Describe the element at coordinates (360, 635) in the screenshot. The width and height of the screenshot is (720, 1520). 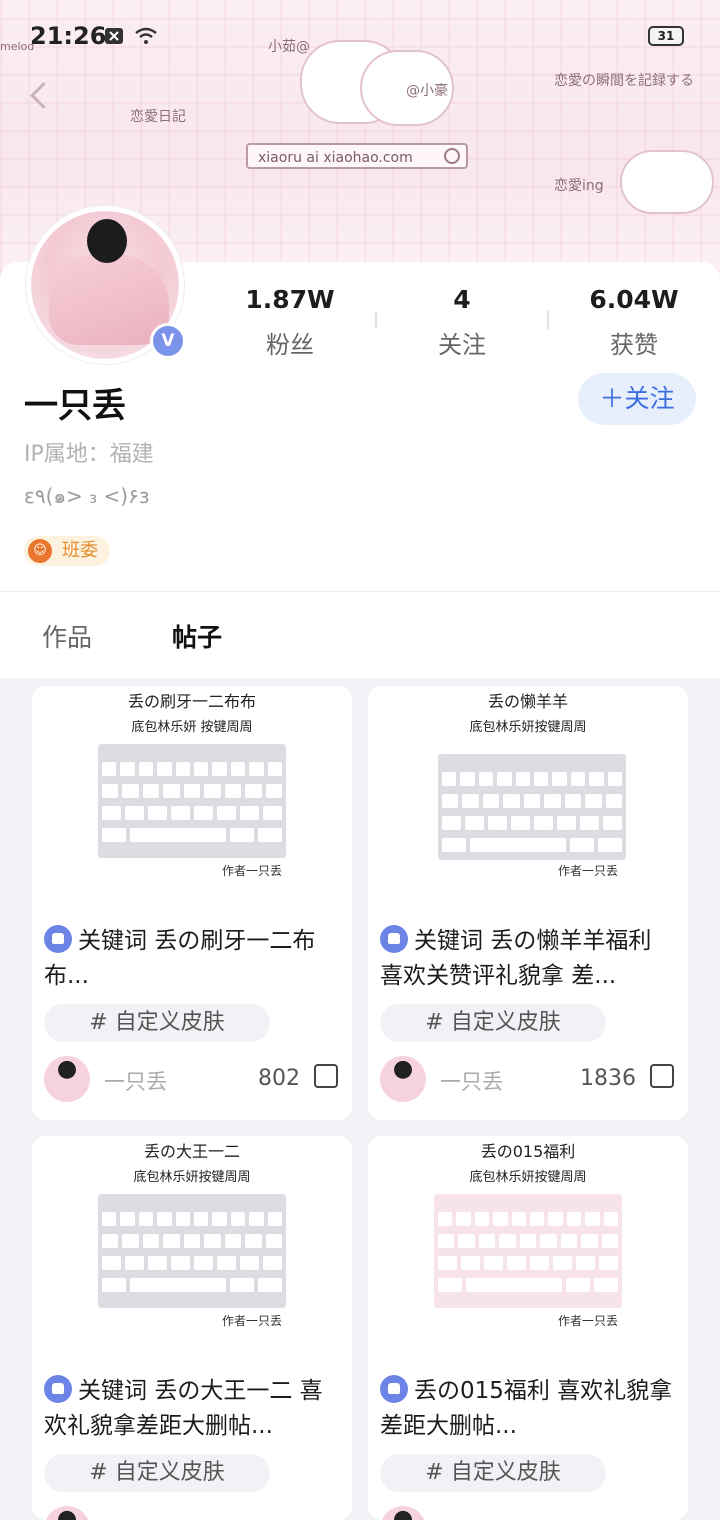
I see `content-tabs: 作品 帖子` at that location.